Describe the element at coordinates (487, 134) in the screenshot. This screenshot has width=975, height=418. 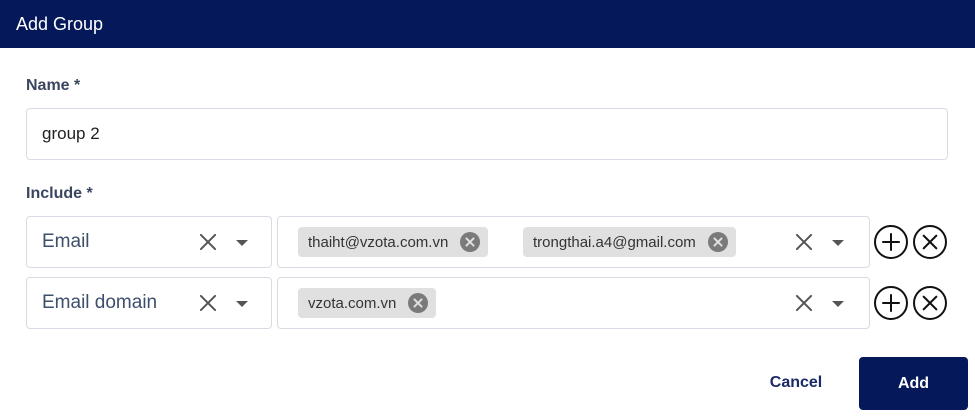
I see `name-input` at that location.